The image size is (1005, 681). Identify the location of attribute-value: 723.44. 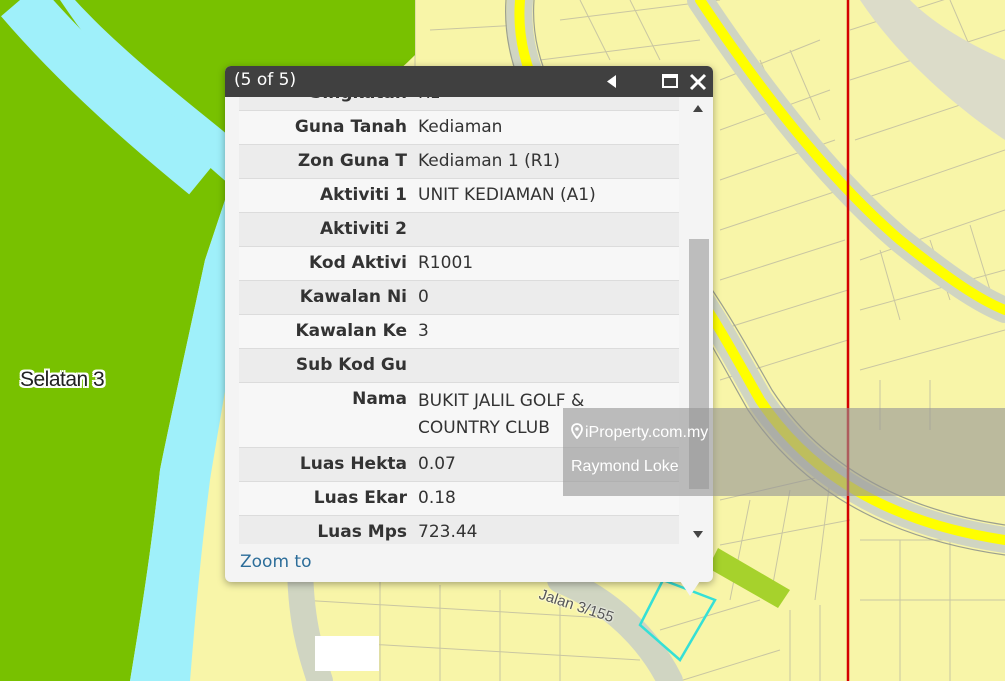
(448, 532).